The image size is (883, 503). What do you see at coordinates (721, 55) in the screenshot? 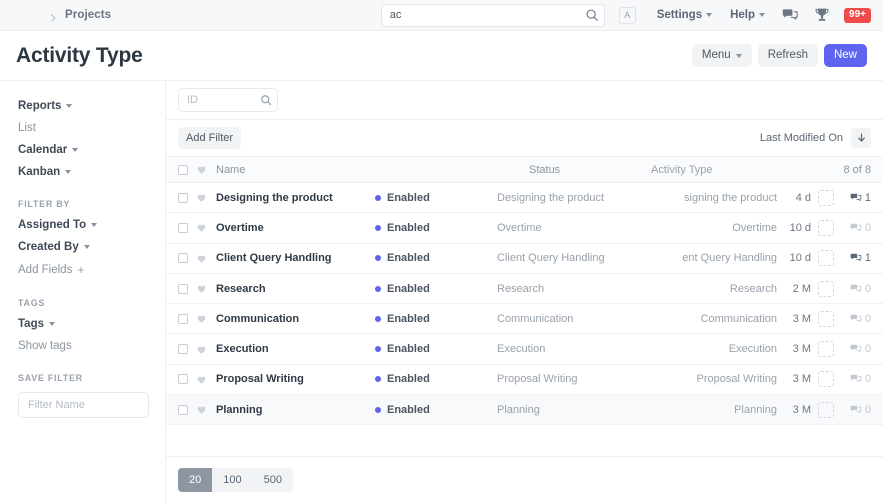
I see `menu-button: Menu` at bounding box center [721, 55].